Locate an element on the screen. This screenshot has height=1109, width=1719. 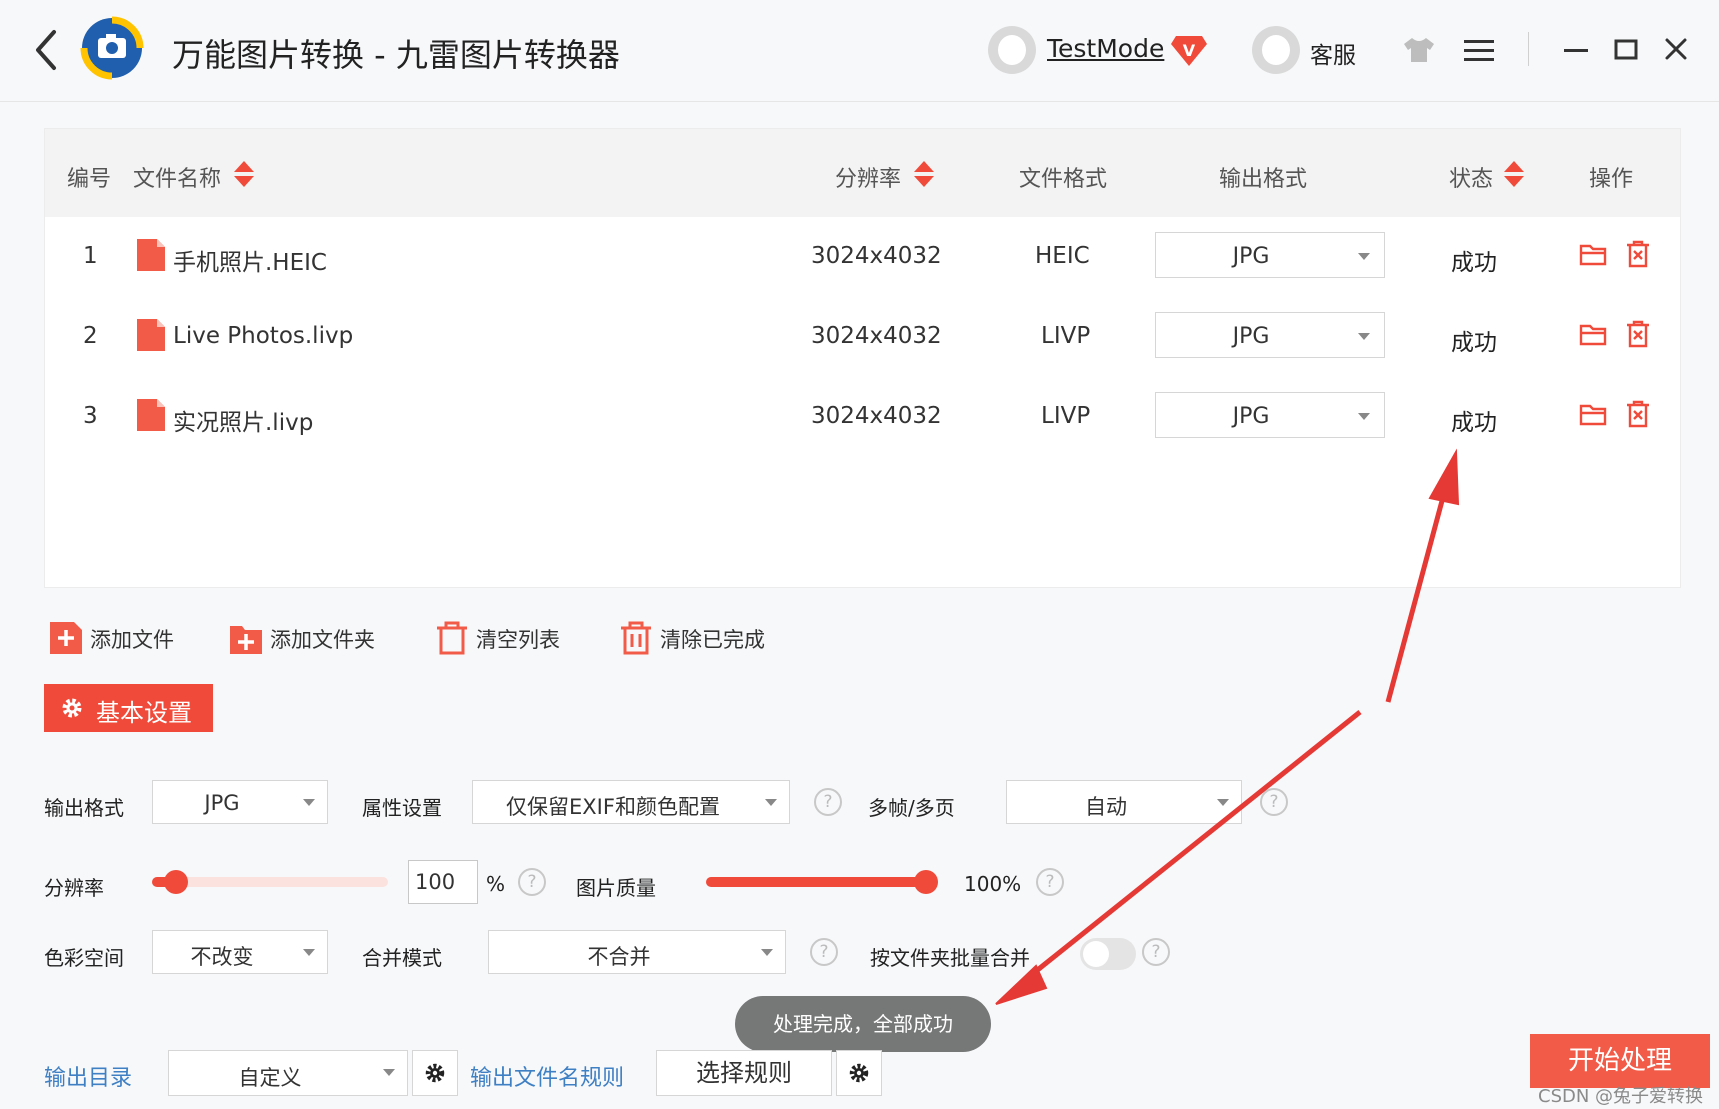
titlebar-separator is located at coordinates (1528, 49).